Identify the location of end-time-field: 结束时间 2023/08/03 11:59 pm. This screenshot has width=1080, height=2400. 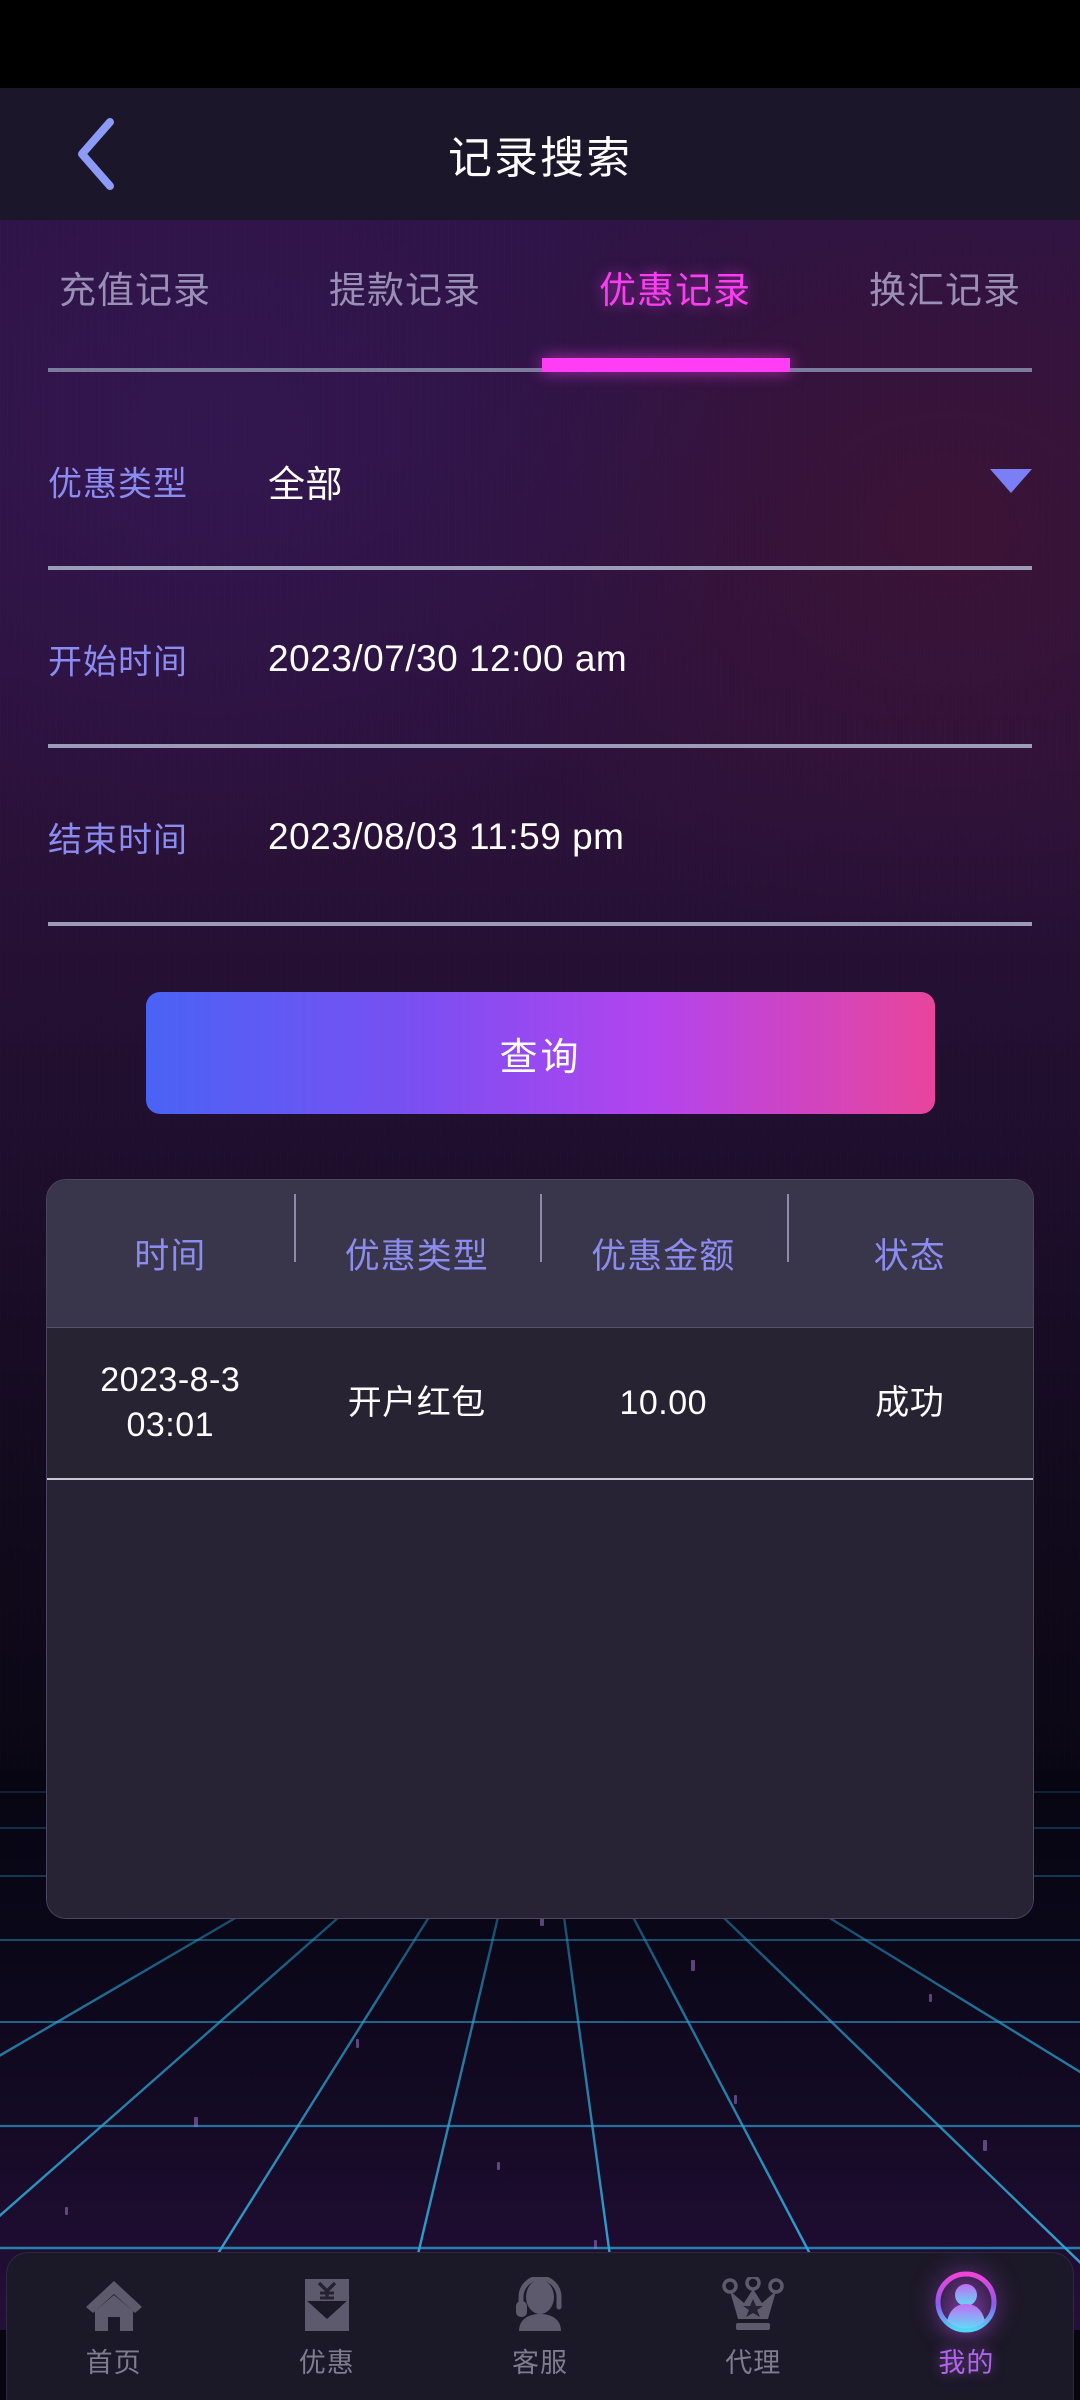
(540, 837).